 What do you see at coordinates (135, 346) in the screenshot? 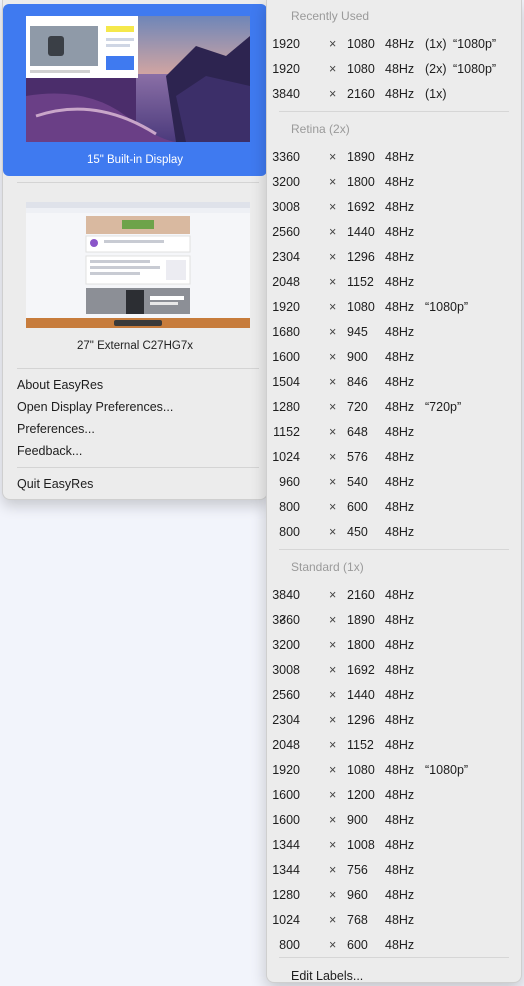
I see `external-display-label: 27" External C27HG7x` at bounding box center [135, 346].